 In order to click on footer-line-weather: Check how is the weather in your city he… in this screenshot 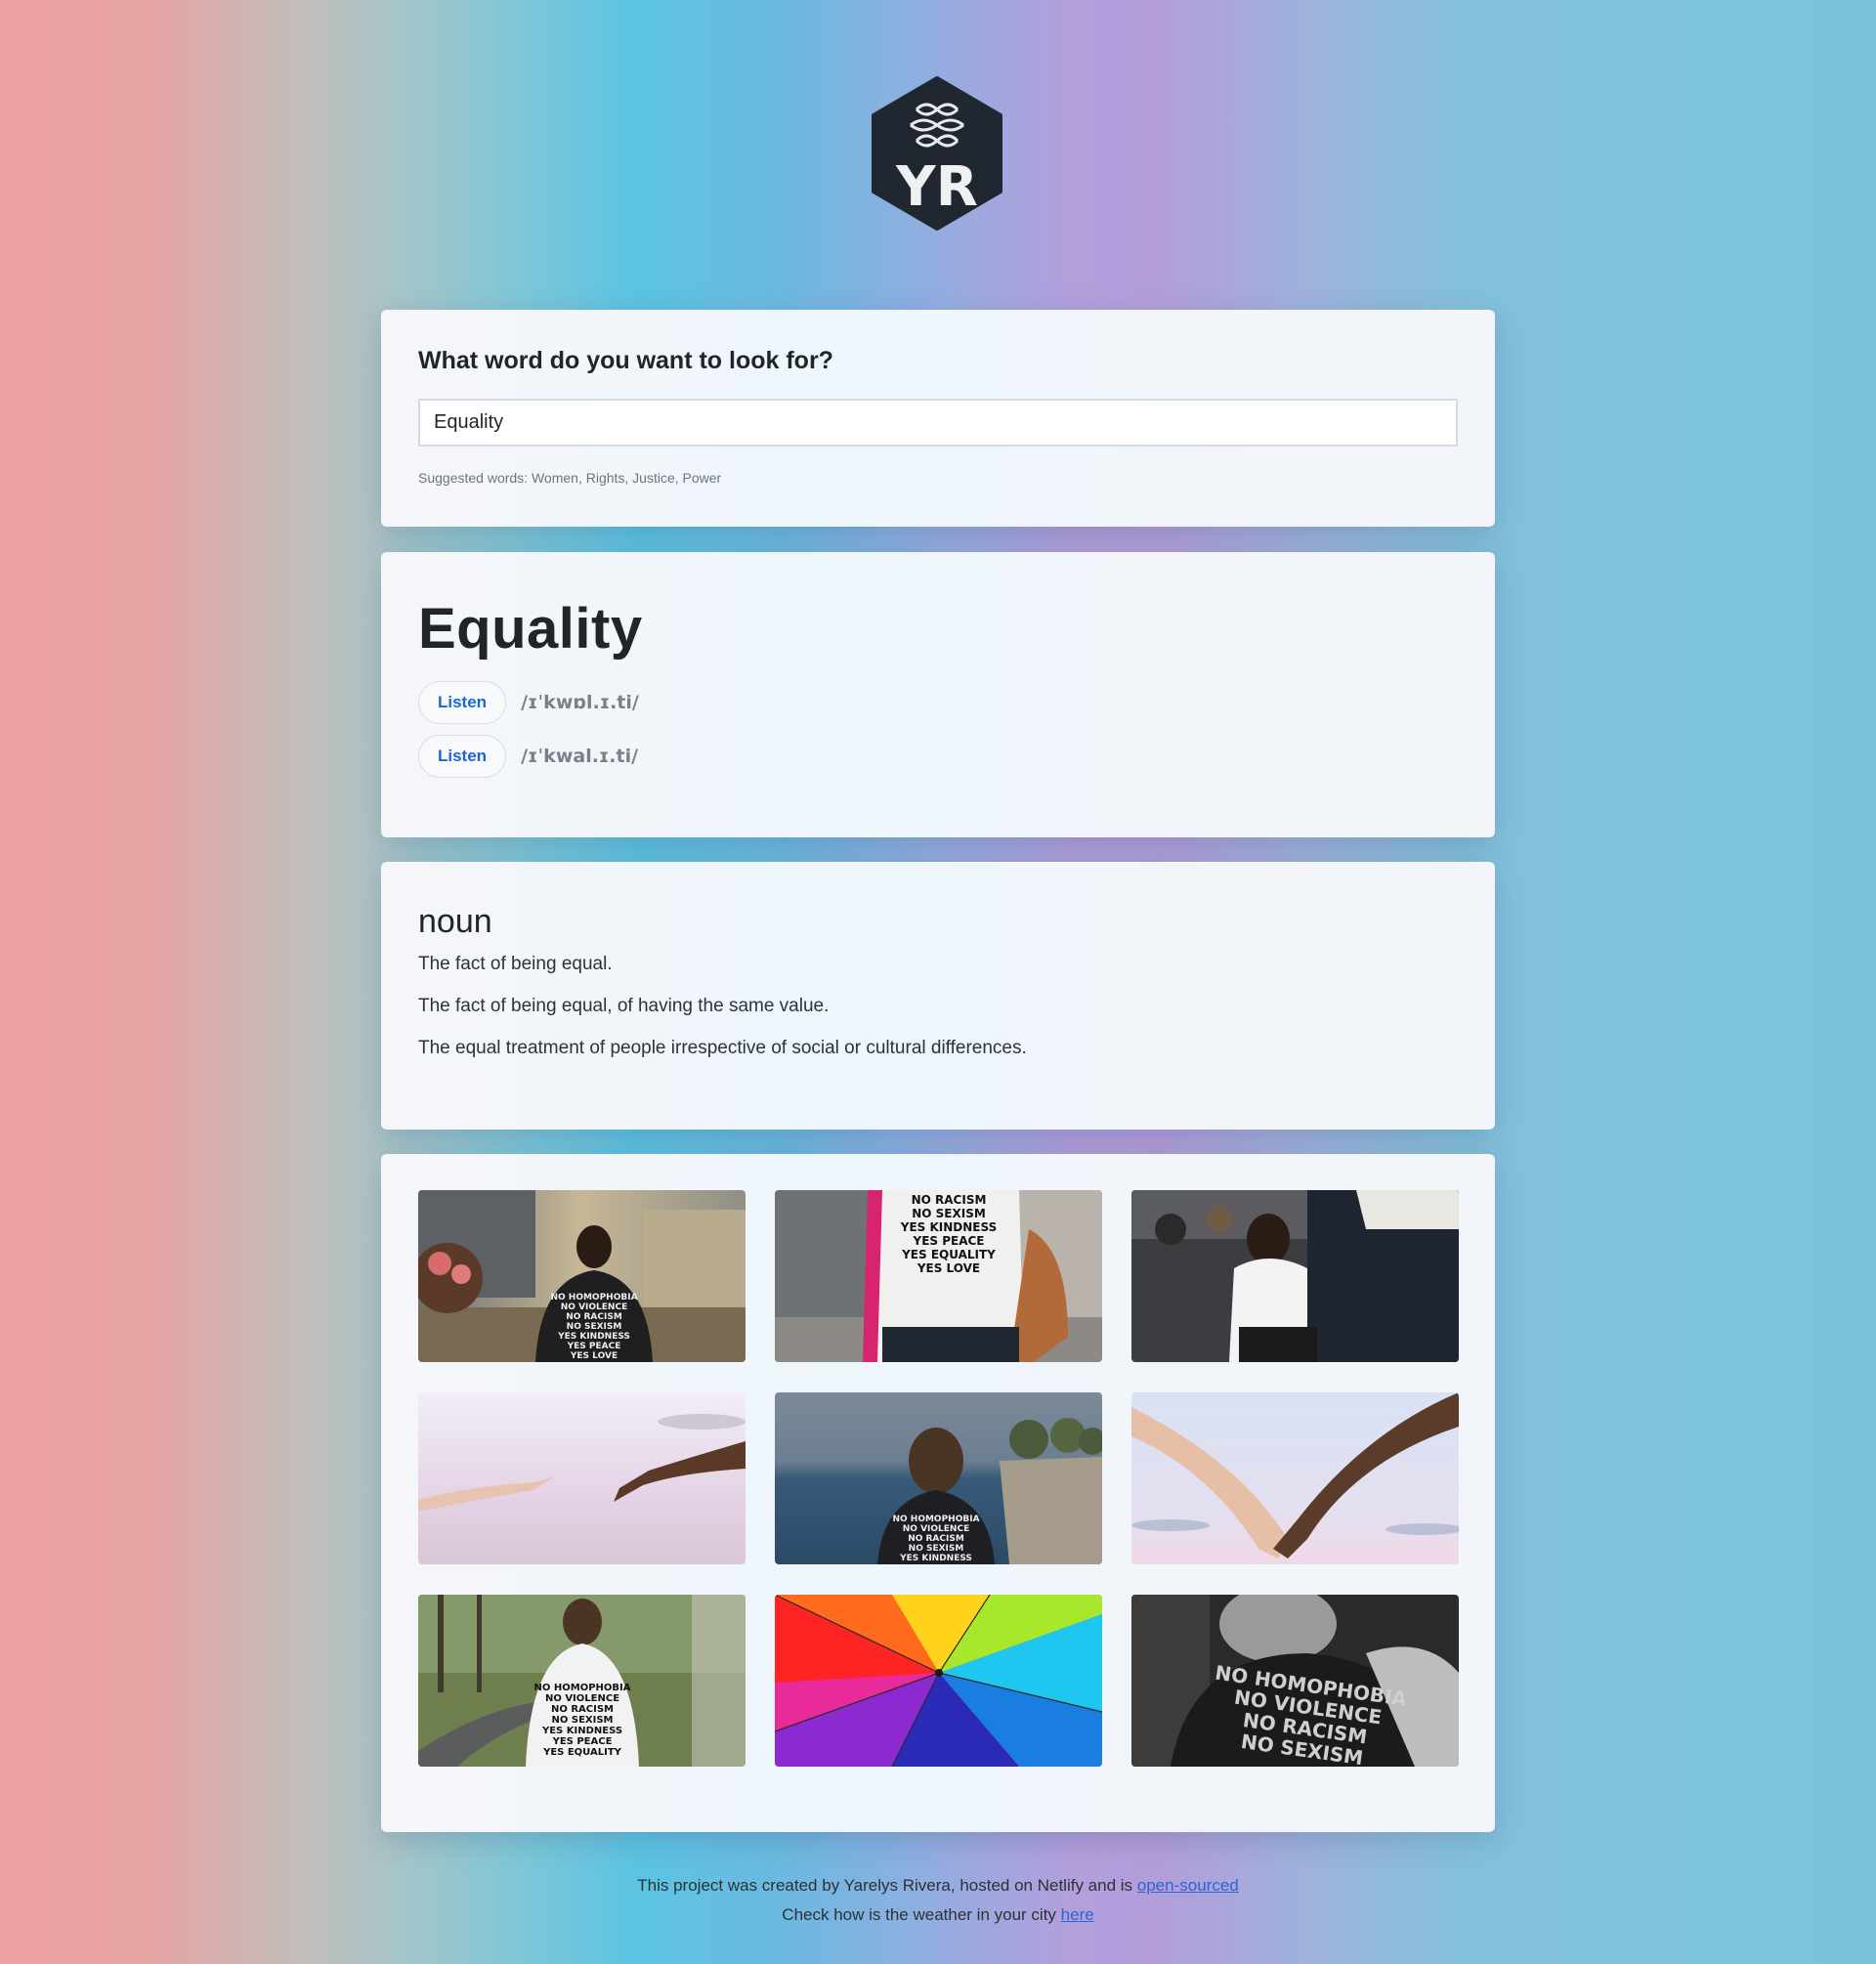, I will do `click(938, 1915)`.